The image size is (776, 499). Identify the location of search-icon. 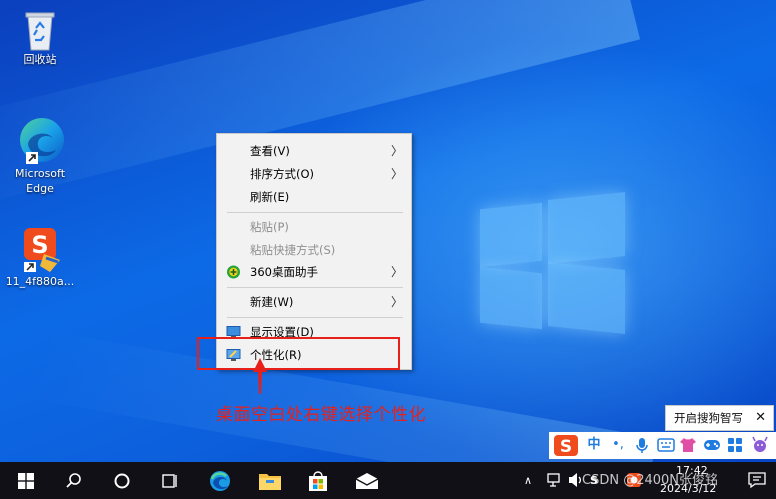
(73, 480).